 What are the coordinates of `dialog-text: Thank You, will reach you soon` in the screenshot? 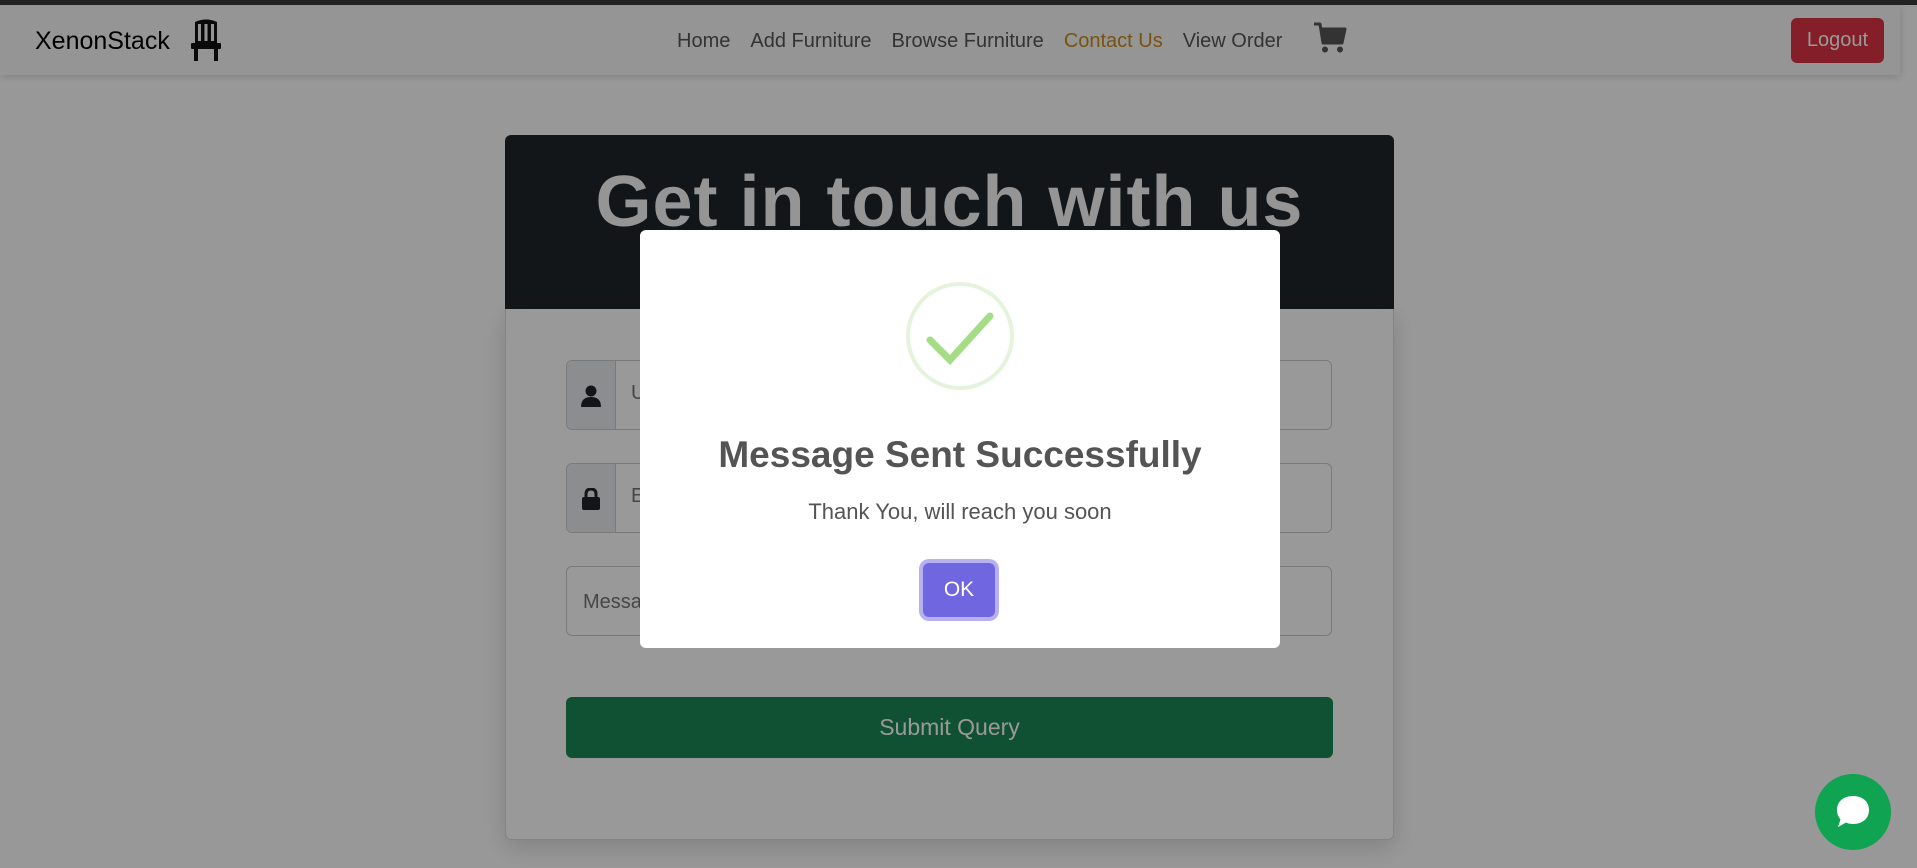 It's located at (960, 511).